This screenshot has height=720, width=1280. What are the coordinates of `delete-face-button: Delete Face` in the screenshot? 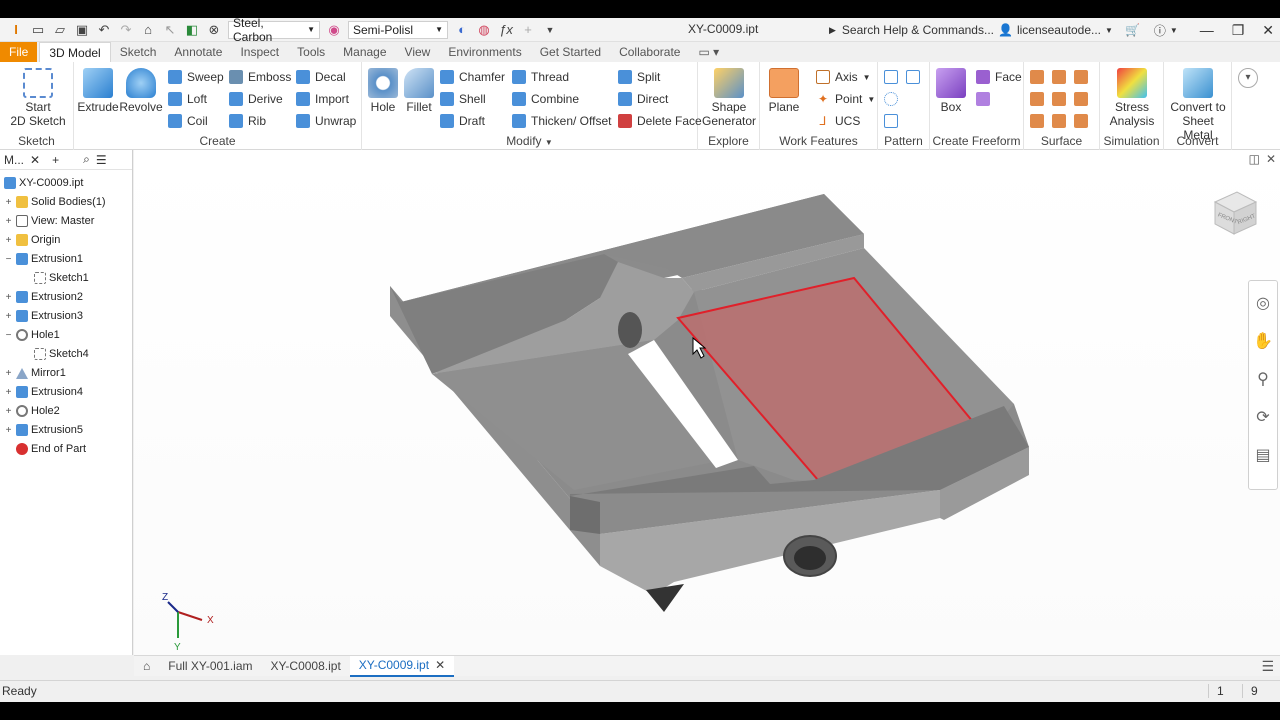 It's located at (660, 121).